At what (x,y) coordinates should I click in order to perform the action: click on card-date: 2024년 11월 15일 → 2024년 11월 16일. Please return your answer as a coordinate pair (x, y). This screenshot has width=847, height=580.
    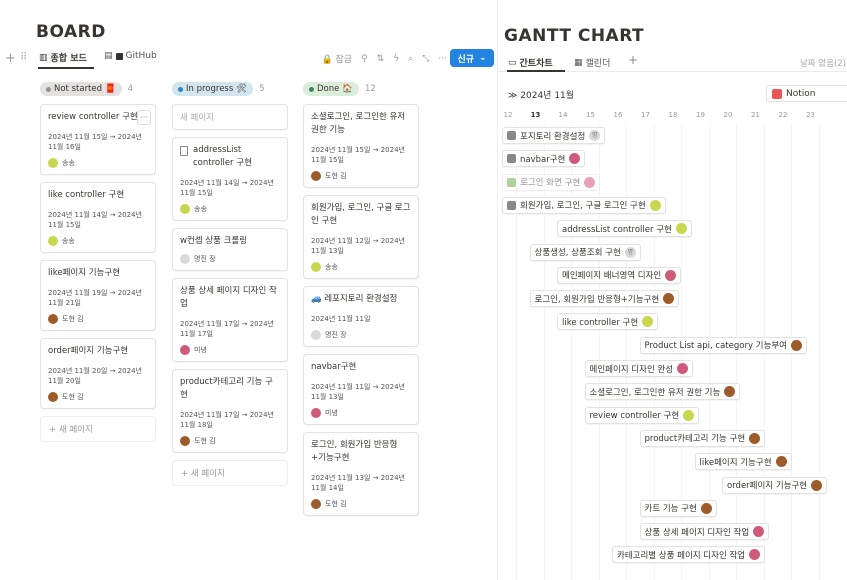
    Looking at the image, I should click on (95, 142).